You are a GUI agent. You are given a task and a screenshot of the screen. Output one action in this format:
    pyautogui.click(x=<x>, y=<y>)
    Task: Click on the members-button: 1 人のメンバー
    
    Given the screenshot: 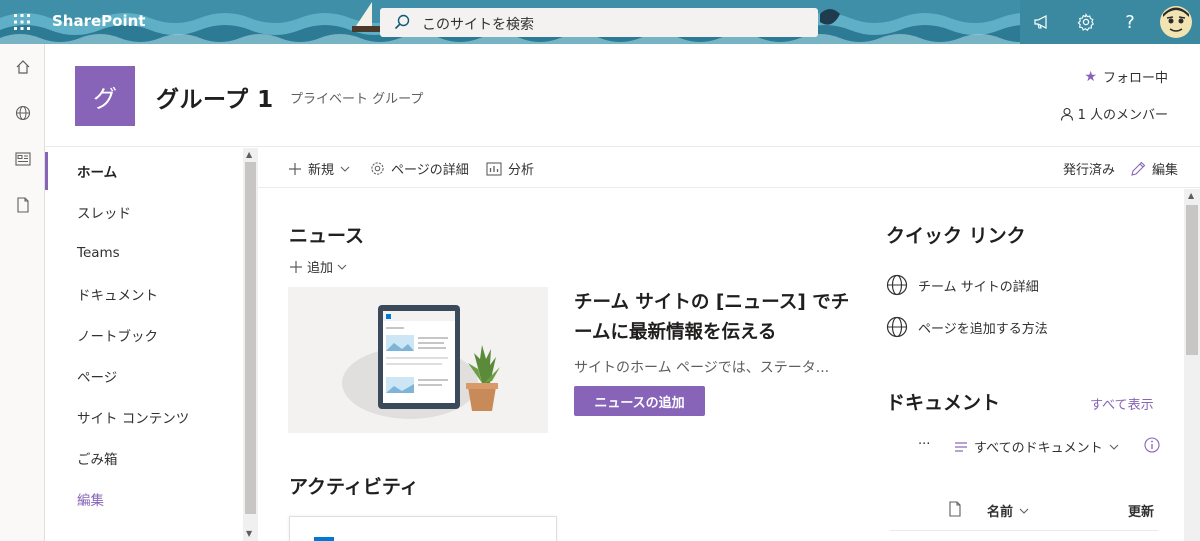 What is the action you would take?
    pyautogui.click(x=1114, y=113)
    